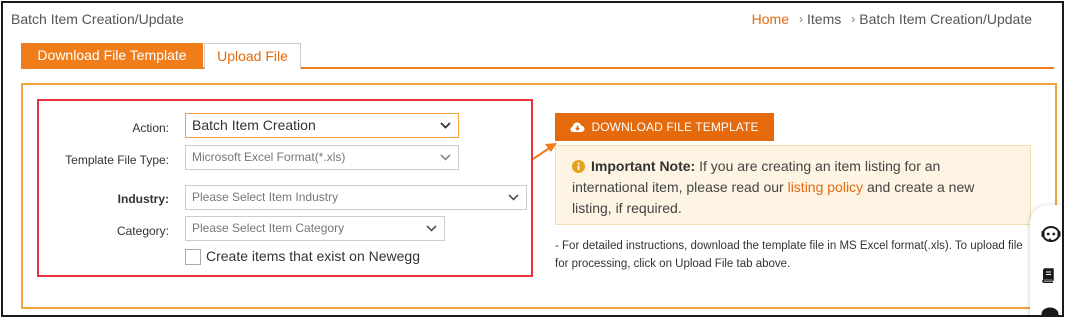 The width and height of the screenshot is (1067, 319). I want to click on industry-select: Please Select Item Industry, so click(356, 197).